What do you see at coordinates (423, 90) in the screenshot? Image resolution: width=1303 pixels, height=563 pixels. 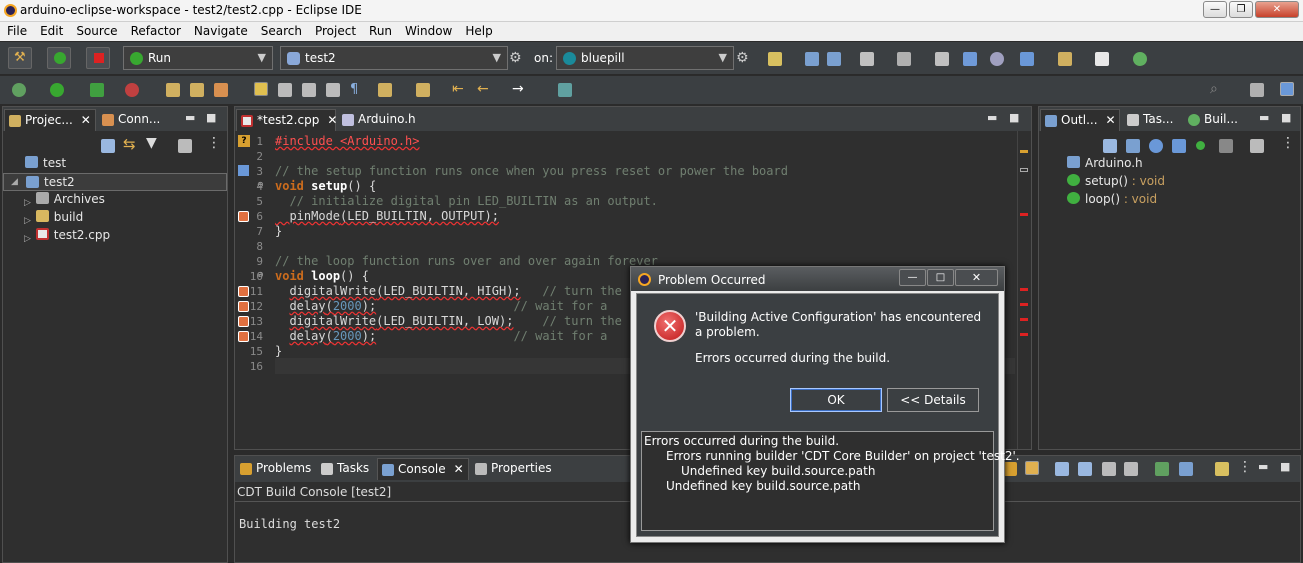 I see `prev-annotation-icon` at bounding box center [423, 90].